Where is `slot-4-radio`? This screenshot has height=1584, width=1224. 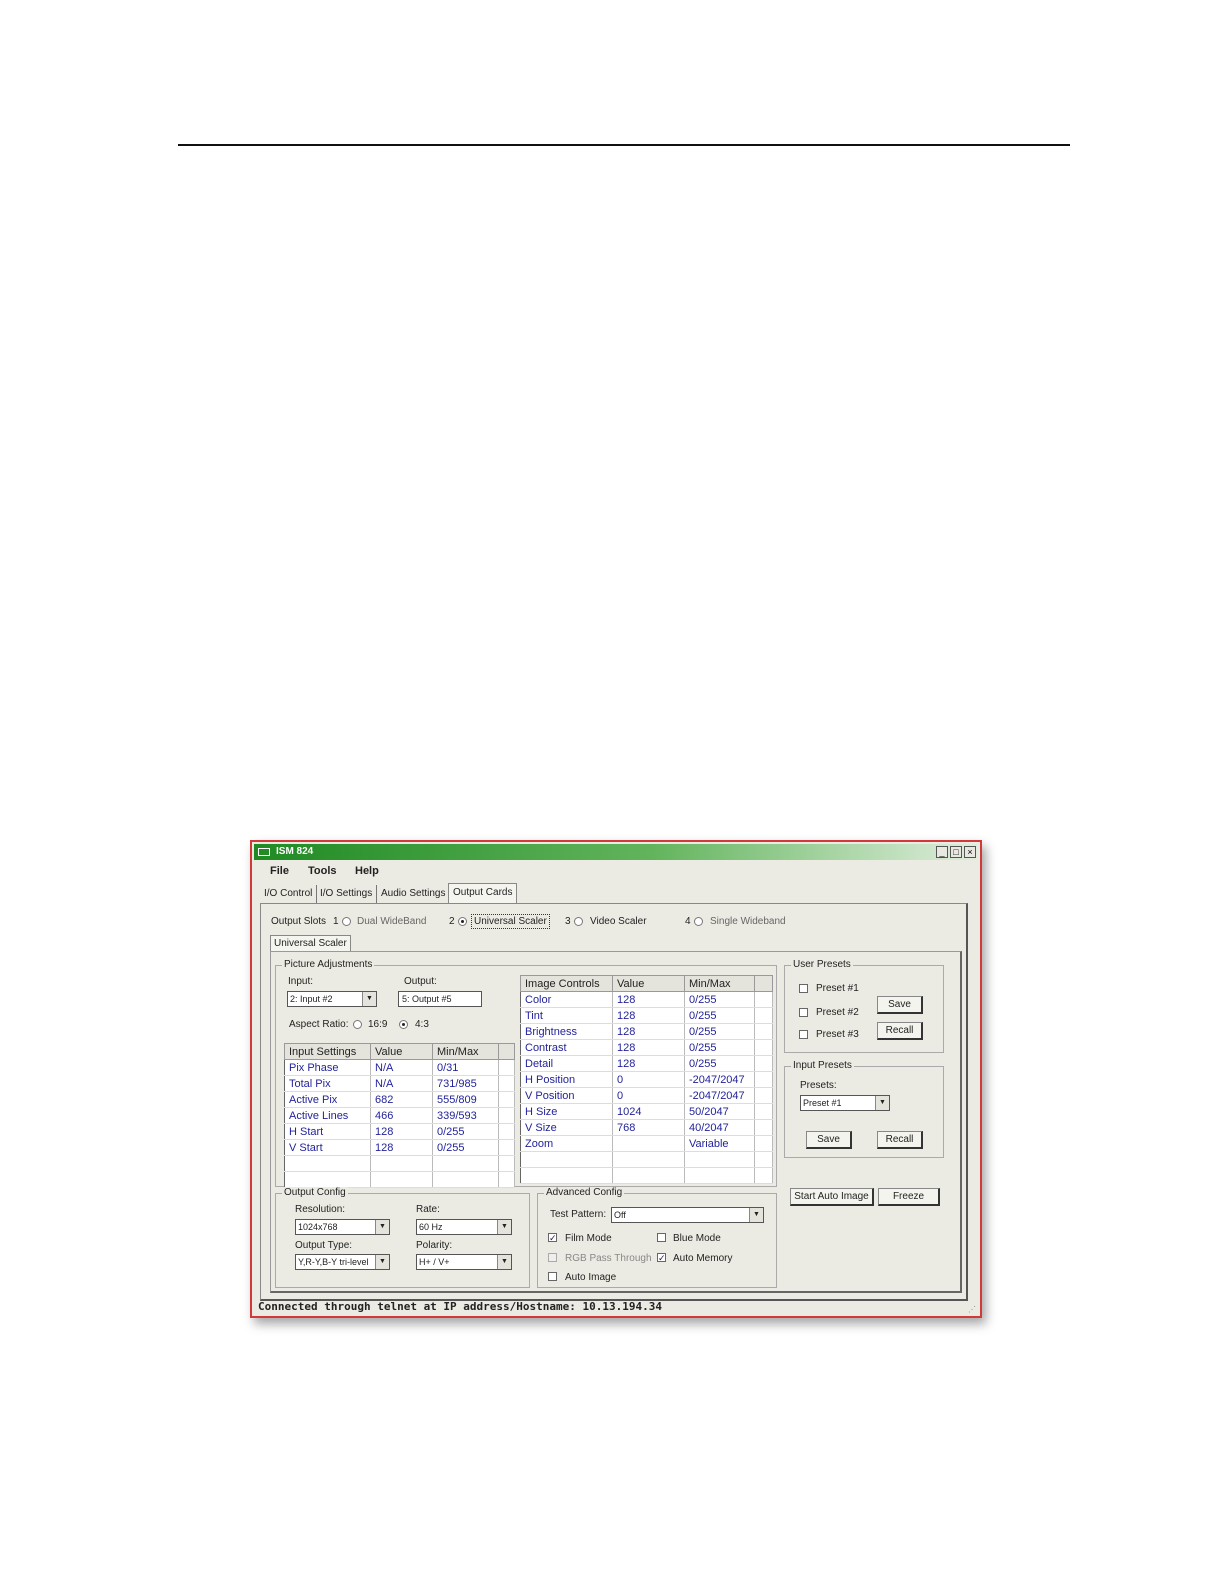 slot-4-radio is located at coordinates (698, 921).